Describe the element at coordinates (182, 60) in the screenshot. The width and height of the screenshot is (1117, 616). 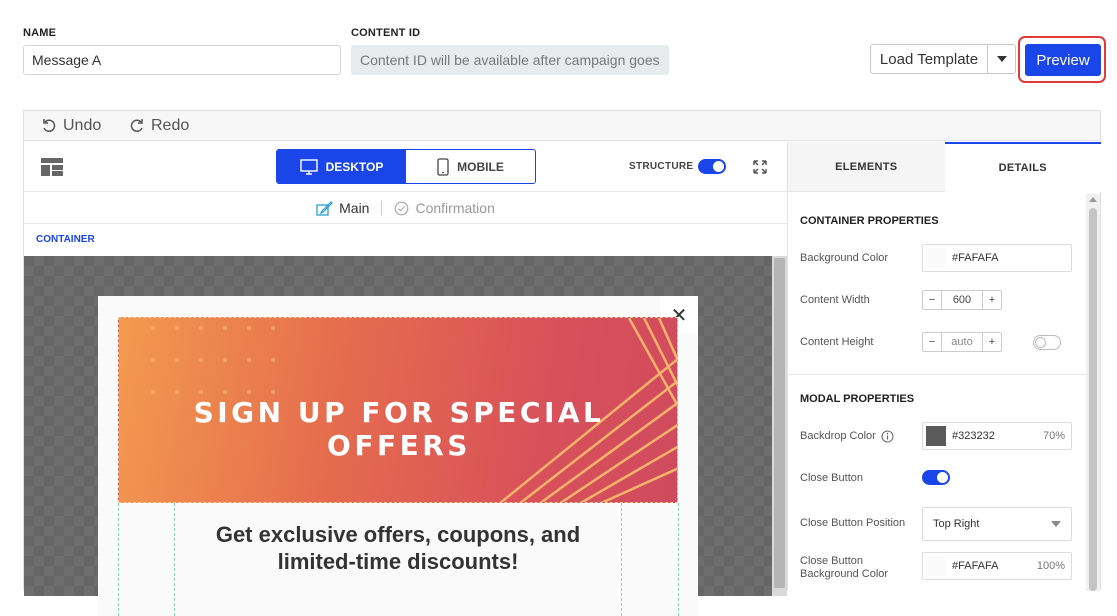
I see `name-input: Message A` at that location.